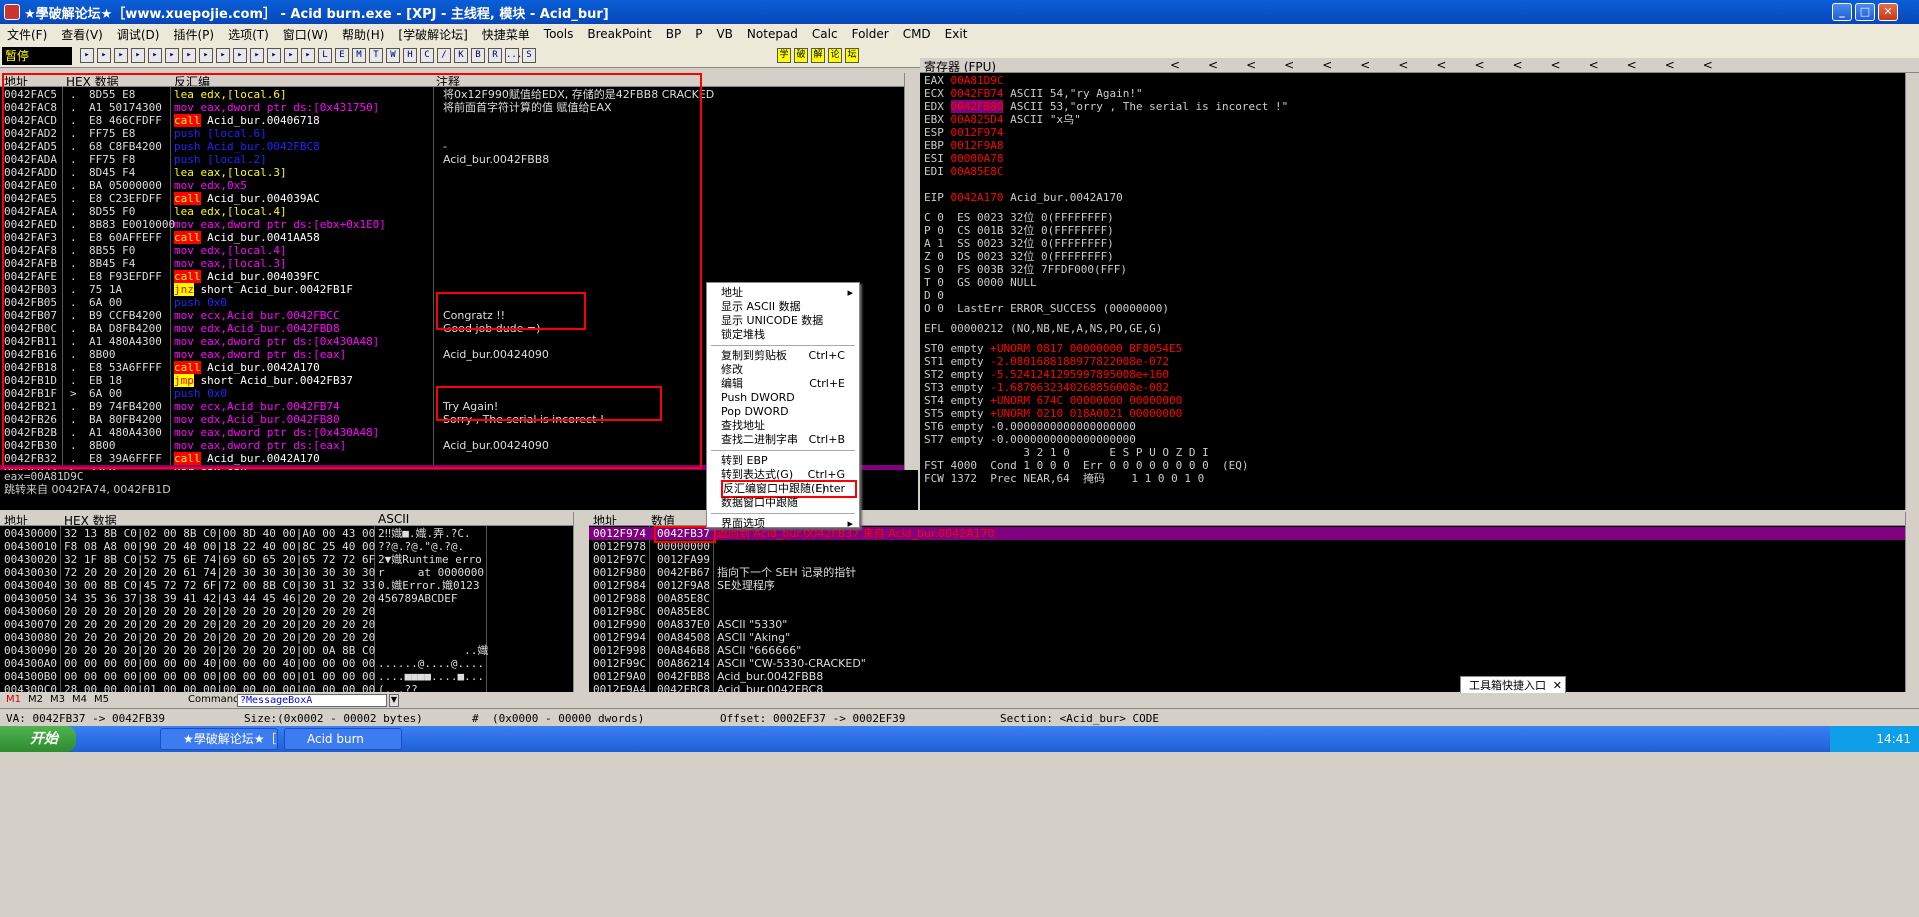 Image resolution: width=1919 pixels, height=917 pixels. I want to click on register-line: EBX 00A825D4 ASCII "x乌", so click(1002, 119).